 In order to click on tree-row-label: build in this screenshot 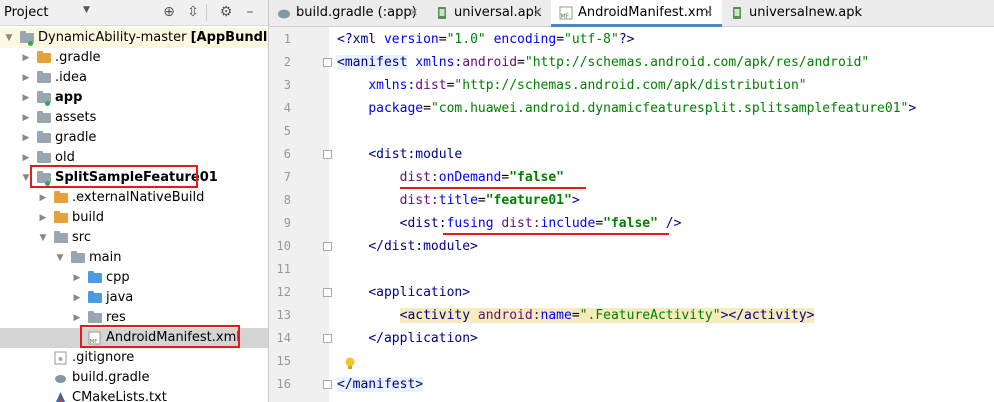, I will do `click(88, 218)`.